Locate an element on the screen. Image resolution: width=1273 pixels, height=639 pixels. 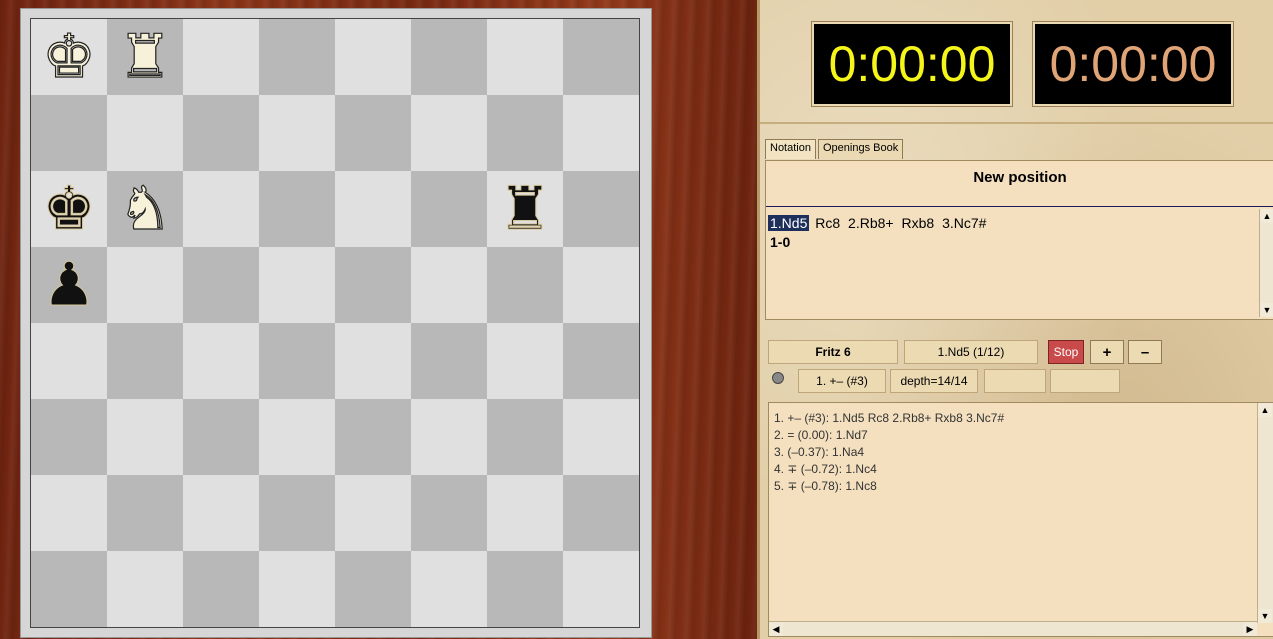
add-line-button: + is located at coordinates (1107, 352).